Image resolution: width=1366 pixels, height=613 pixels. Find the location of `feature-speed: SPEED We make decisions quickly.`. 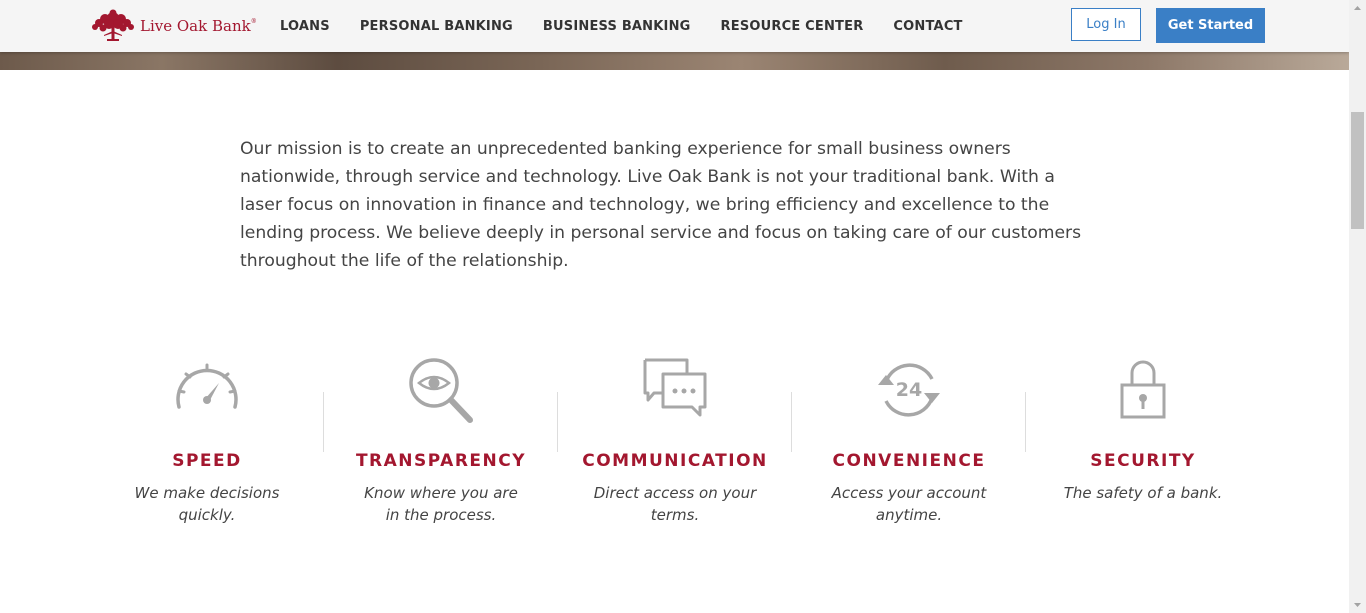

feature-speed: SPEED We make decisions quickly. is located at coordinates (207, 445).